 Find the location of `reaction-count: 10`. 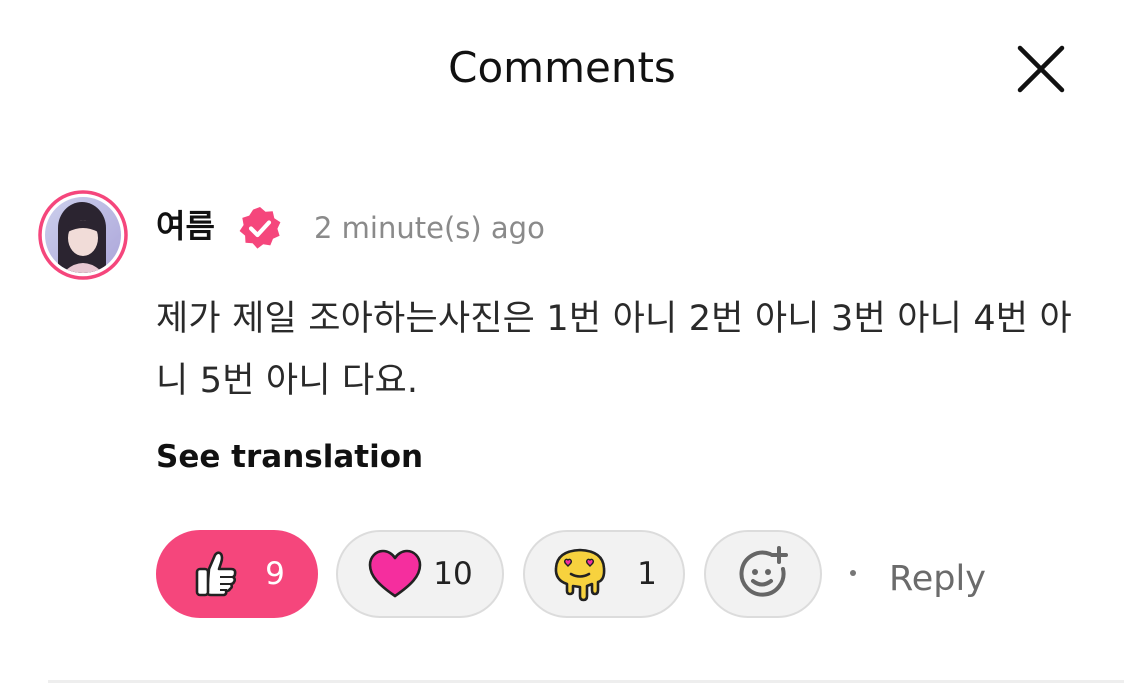

reaction-count: 10 is located at coordinates (453, 574).